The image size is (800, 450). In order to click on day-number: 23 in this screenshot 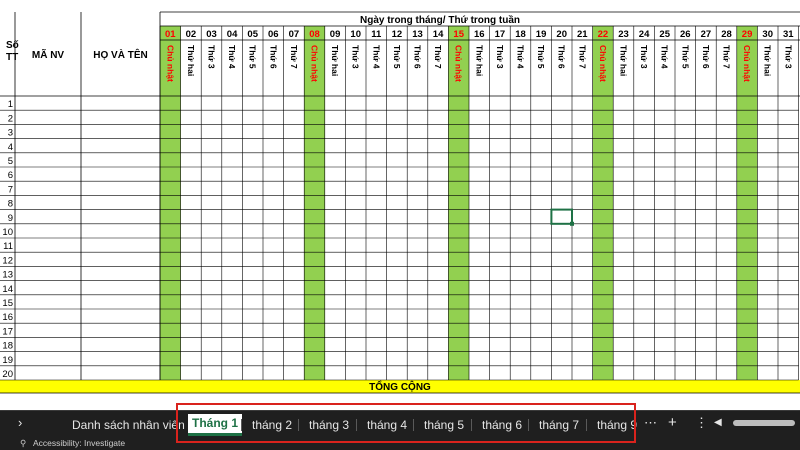, I will do `click(623, 34)`.